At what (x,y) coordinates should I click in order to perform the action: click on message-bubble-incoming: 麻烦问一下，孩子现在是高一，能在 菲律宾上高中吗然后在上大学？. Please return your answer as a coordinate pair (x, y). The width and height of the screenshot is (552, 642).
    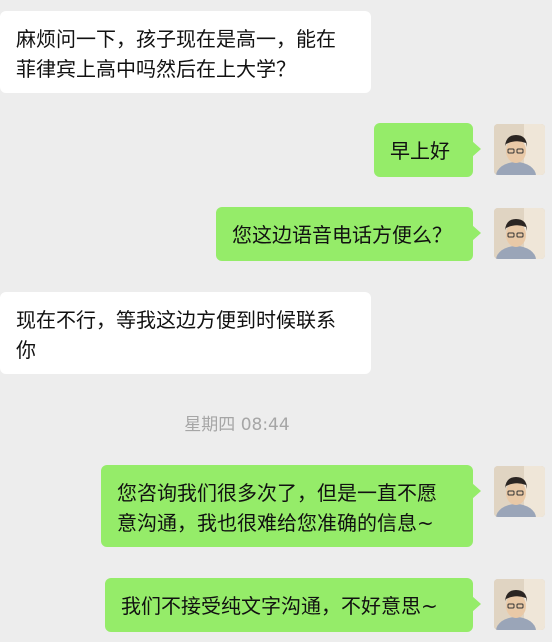
    Looking at the image, I should click on (185, 52).